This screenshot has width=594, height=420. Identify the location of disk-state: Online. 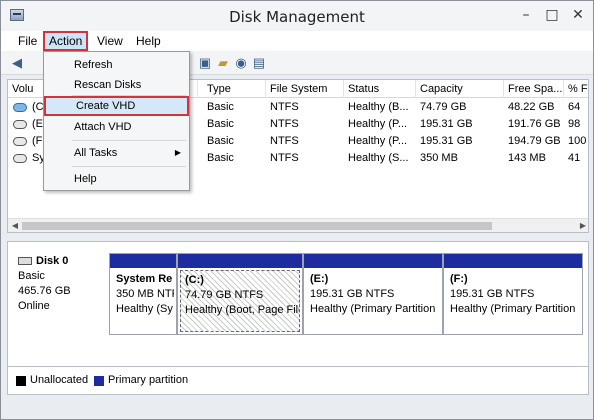
(34, 306).